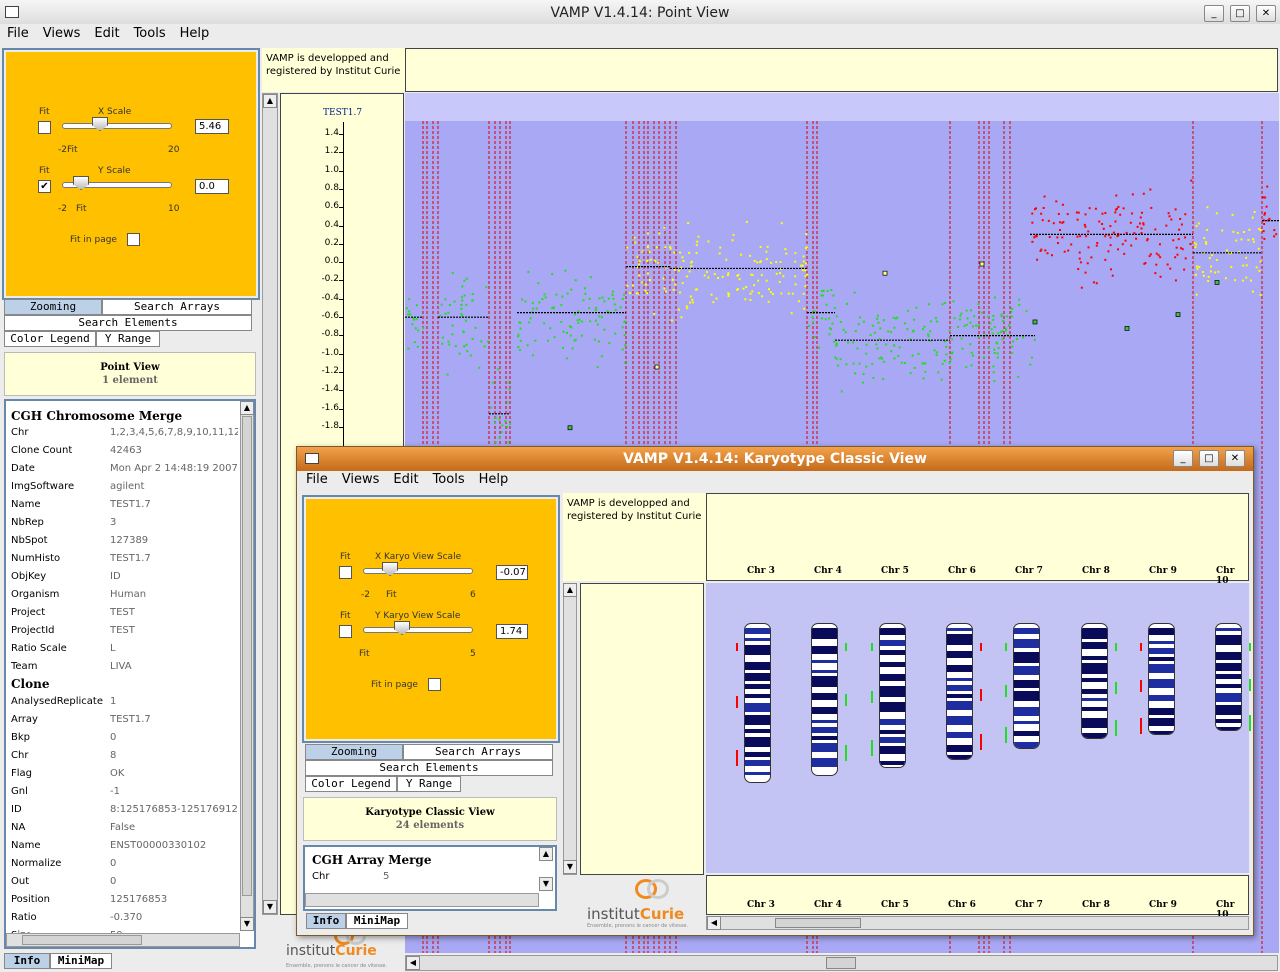 Image resolution: width=1280 pixels, height=972 pixels. Describe the element at coordinates (195, 34) in the screenshot. I see `menu-help: Help` at that location.